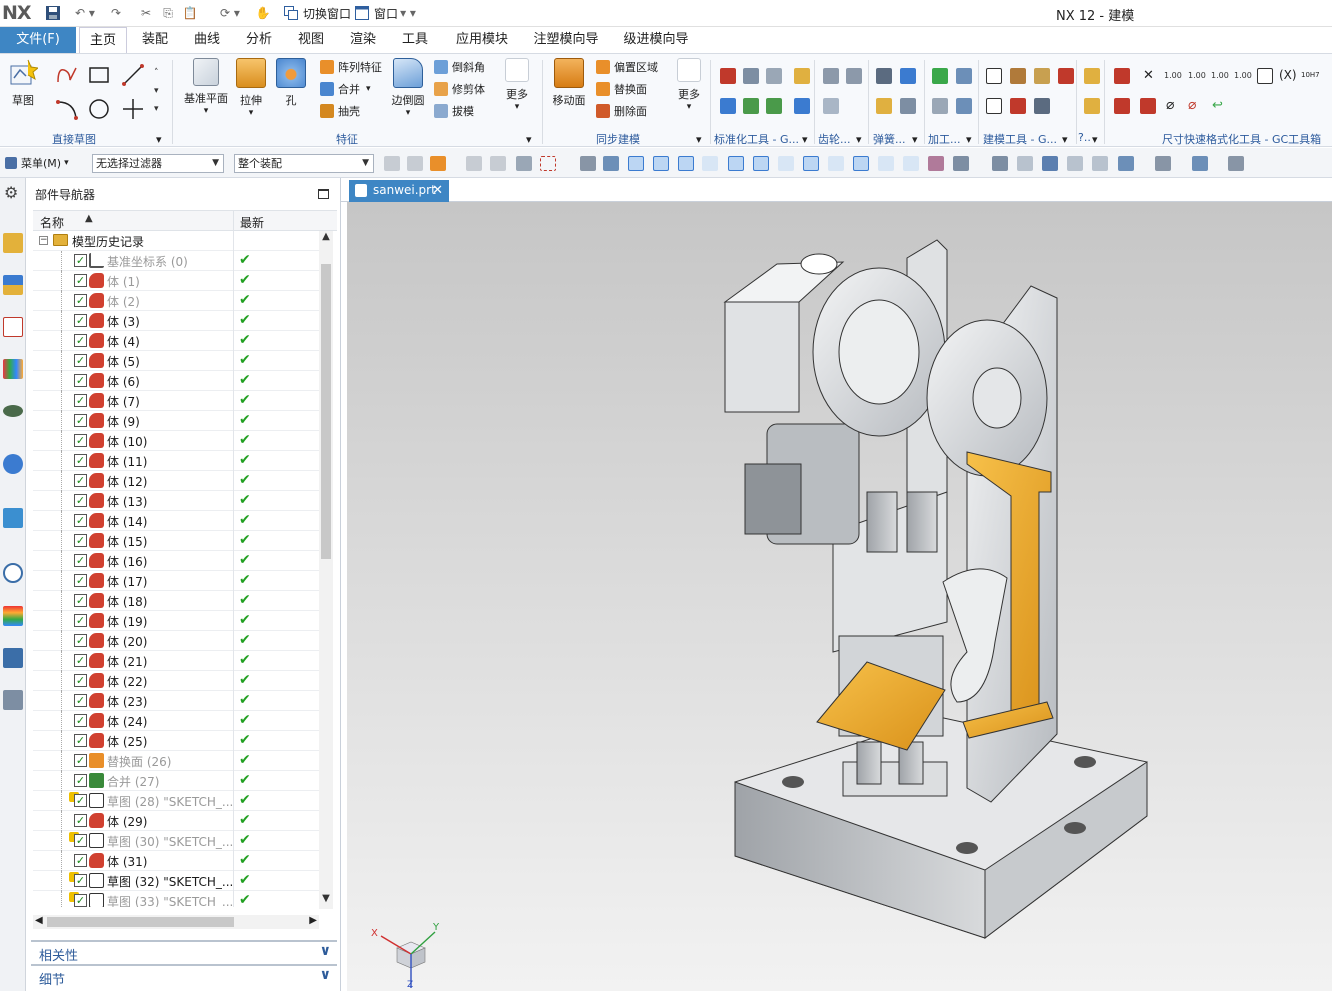  Describe the element at coordinates (627, 67) in the screenshot. I see `offset-region-button: 偏置区域` at that location.